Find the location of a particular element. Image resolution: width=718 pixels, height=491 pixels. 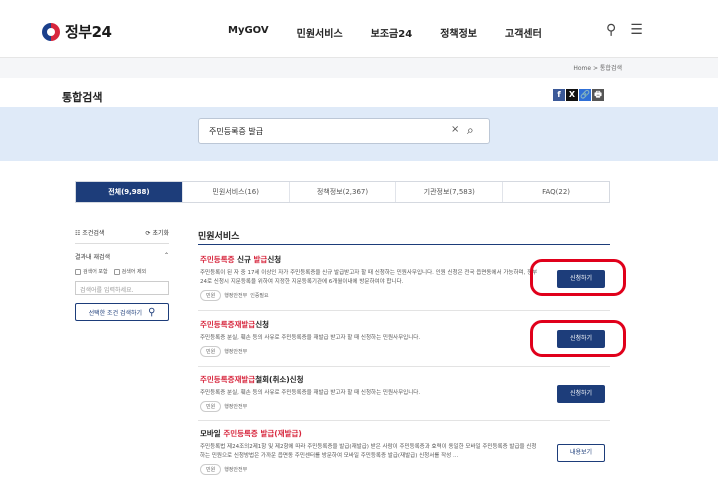

search-box: × ⌕ is located at coordinates (344, 131).